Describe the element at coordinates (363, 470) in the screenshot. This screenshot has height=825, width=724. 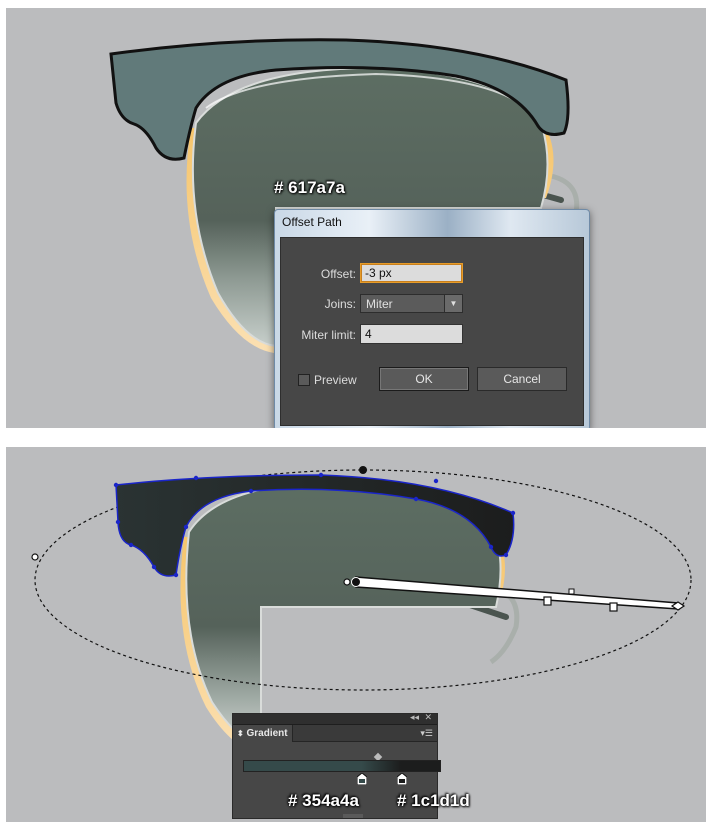
I see `ellipse-handle-top` at that location.